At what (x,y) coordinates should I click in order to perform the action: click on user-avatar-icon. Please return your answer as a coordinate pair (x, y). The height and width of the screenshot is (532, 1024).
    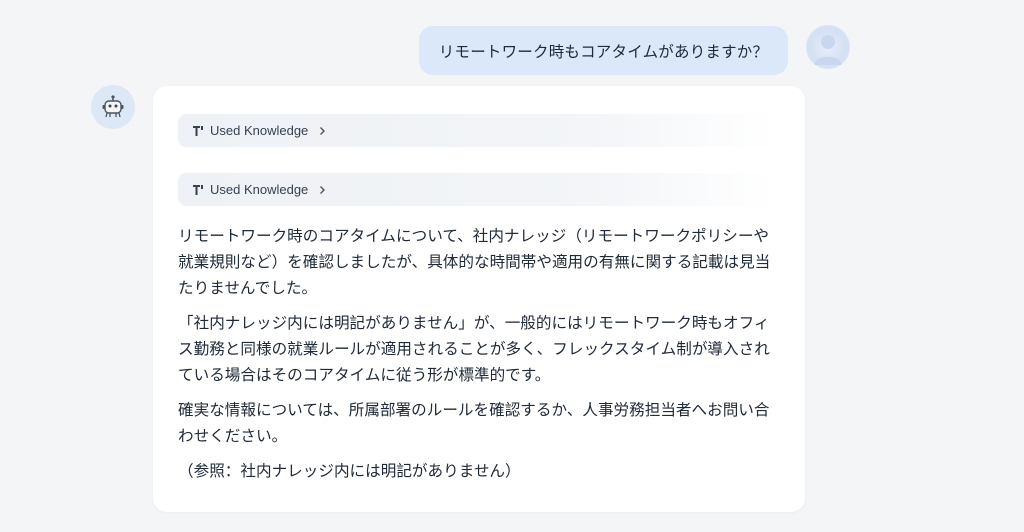
    Looking at the image, I should click on (828, 50).